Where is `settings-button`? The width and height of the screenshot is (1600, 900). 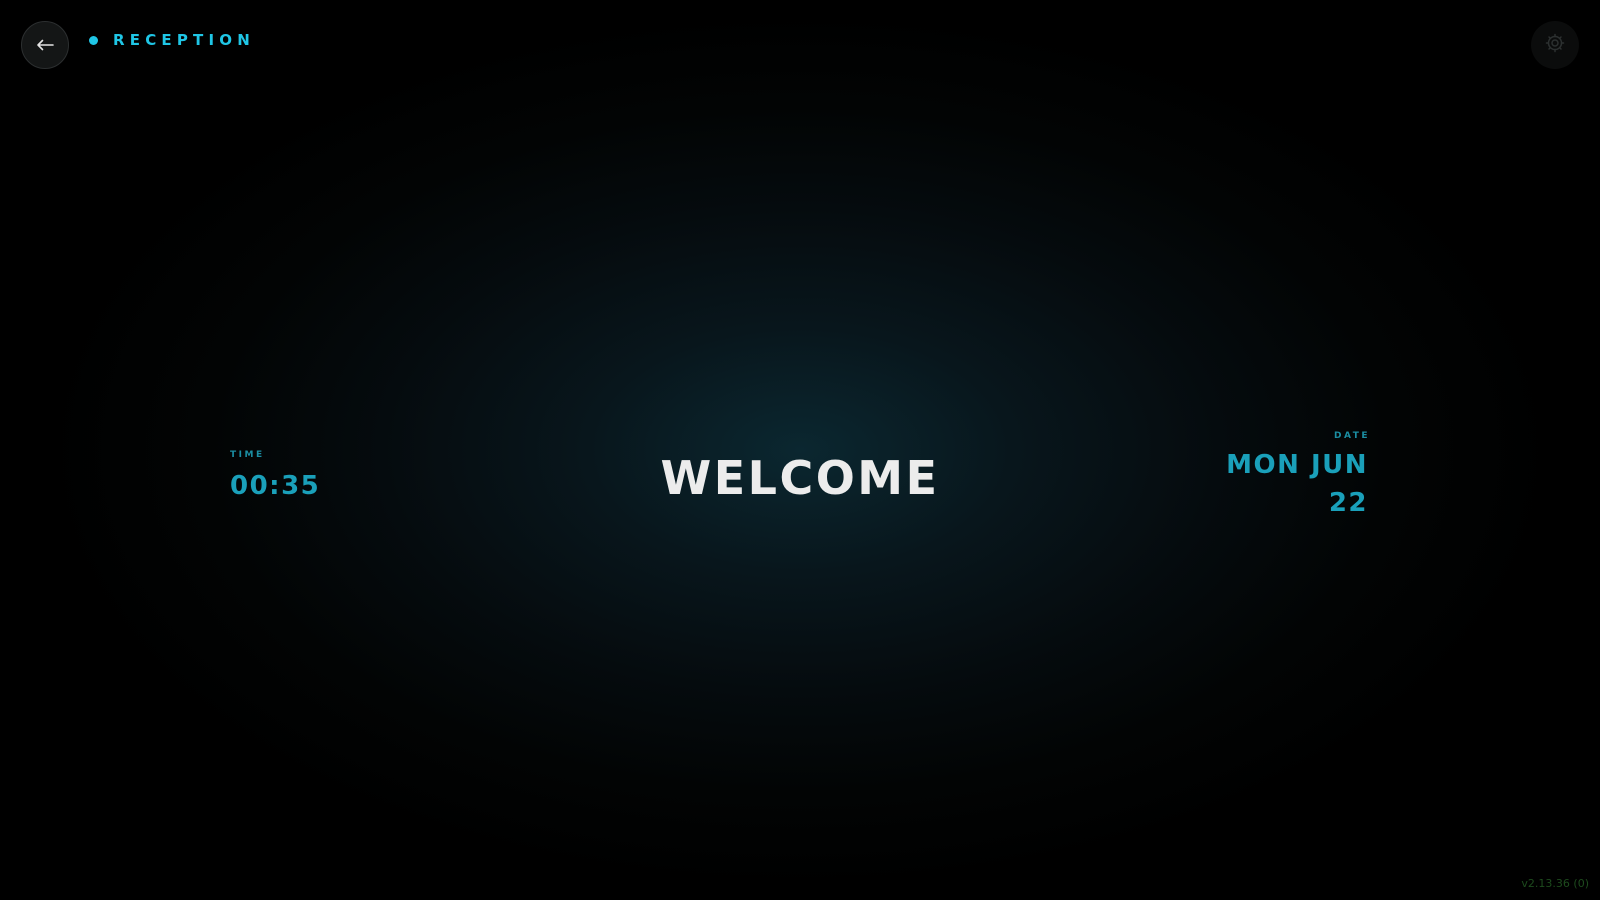
settings-button is located at coordinates (1555, 45).